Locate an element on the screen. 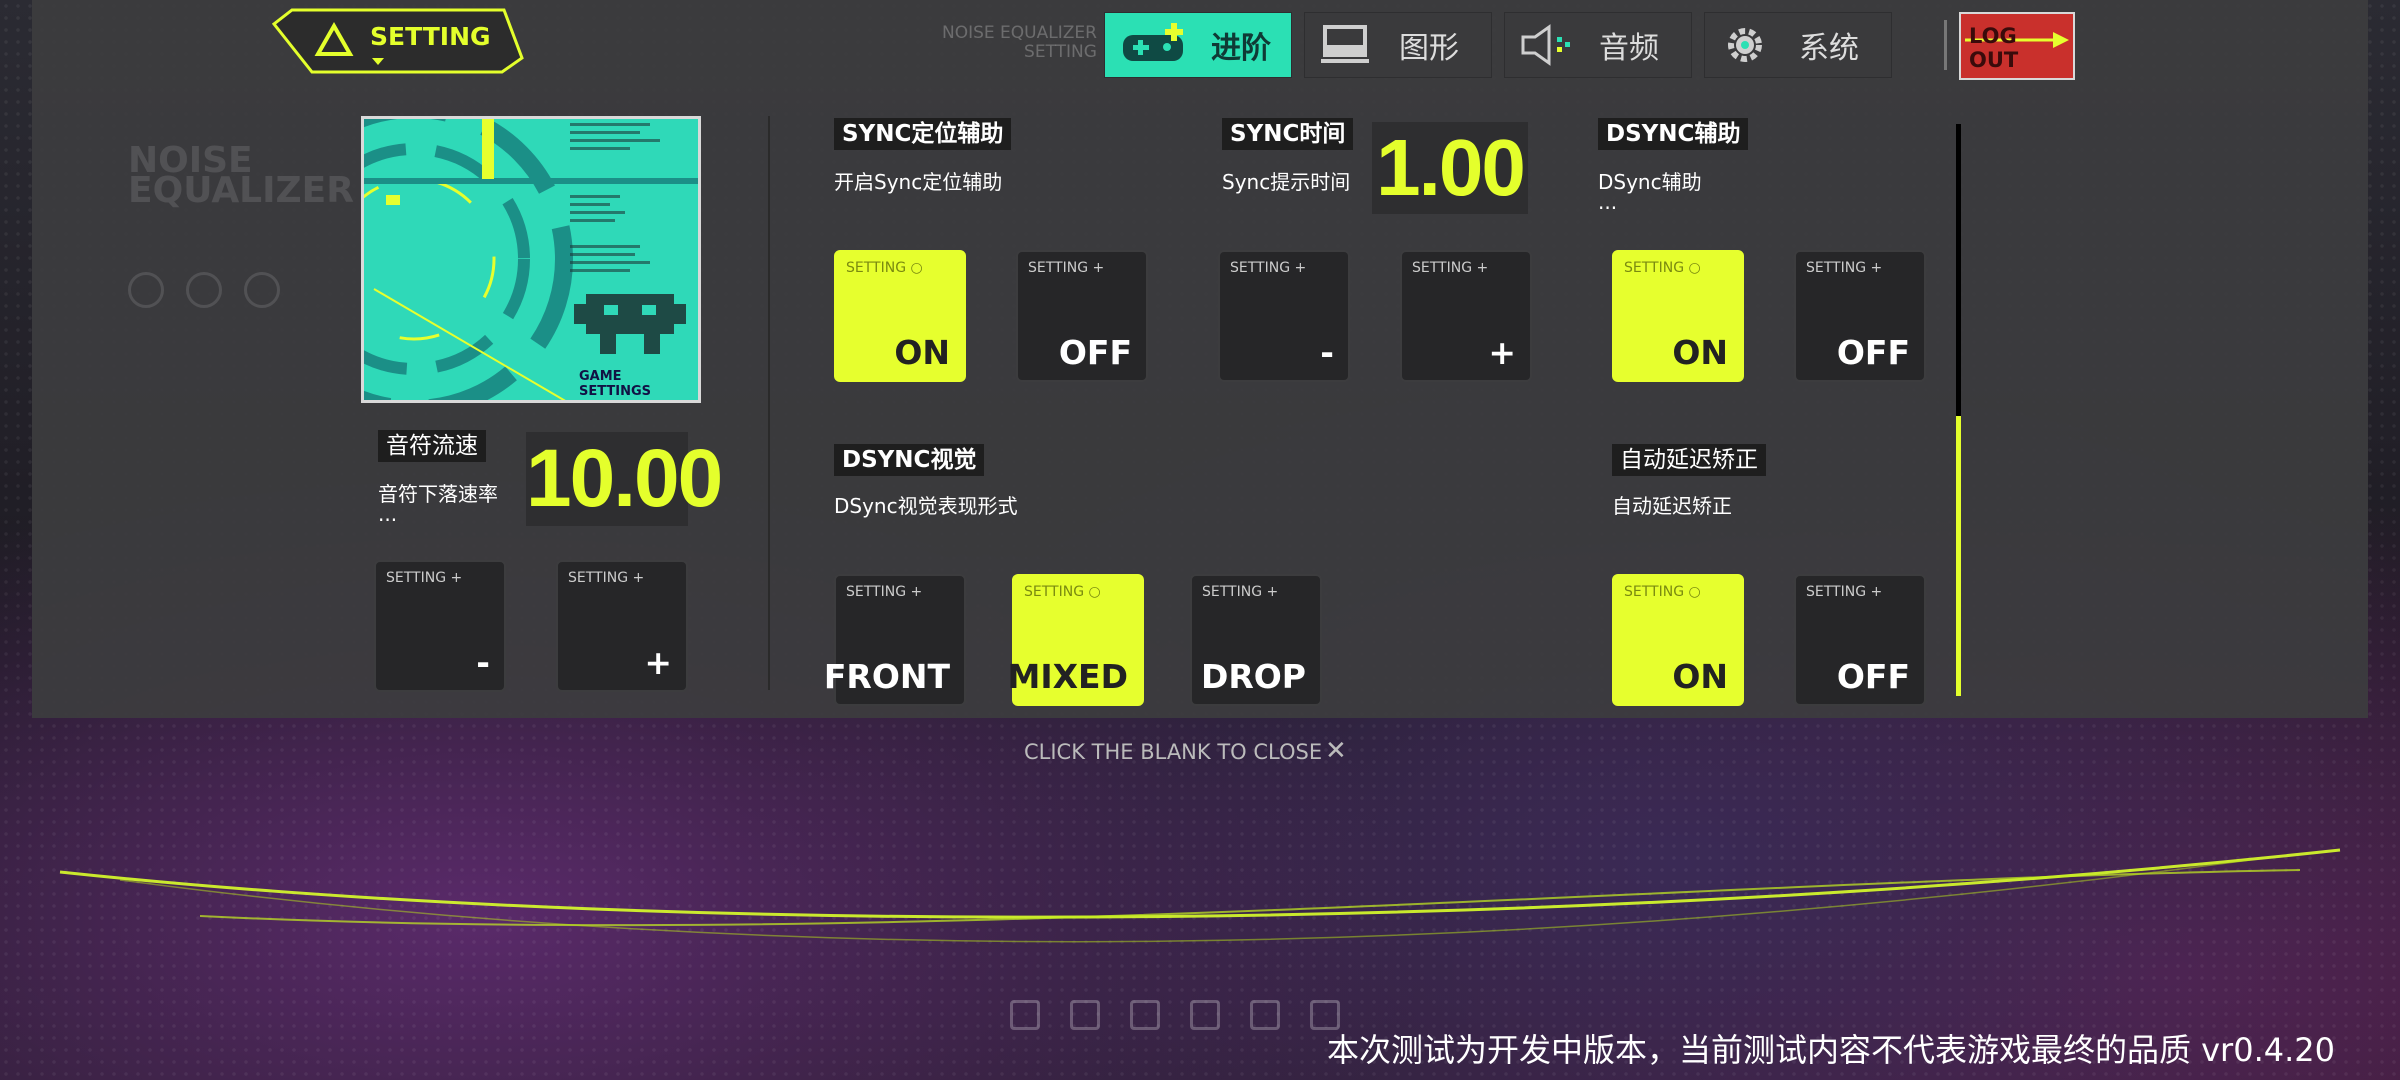  setting-tab: SETTING is located at coordinates (398, 41).